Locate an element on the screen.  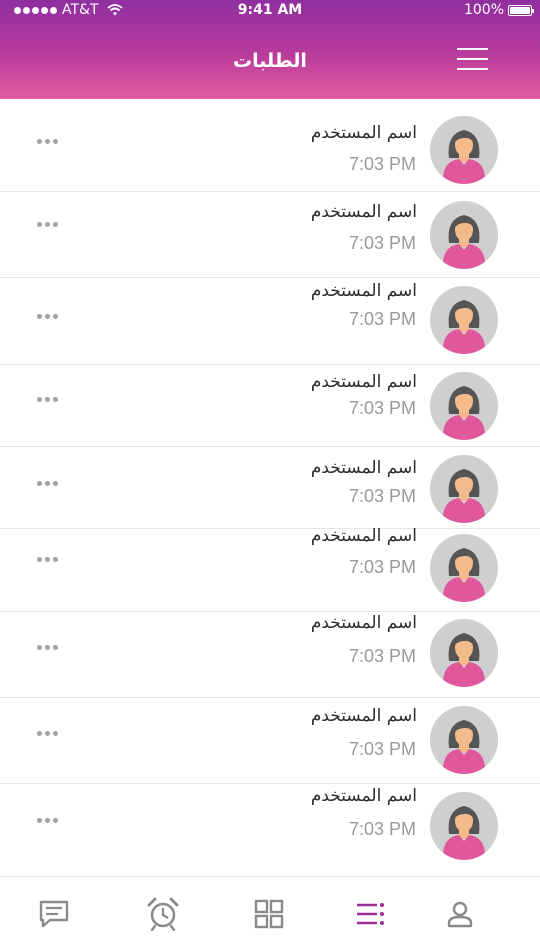
tab-dashboard is located at coordinates (269, 914).